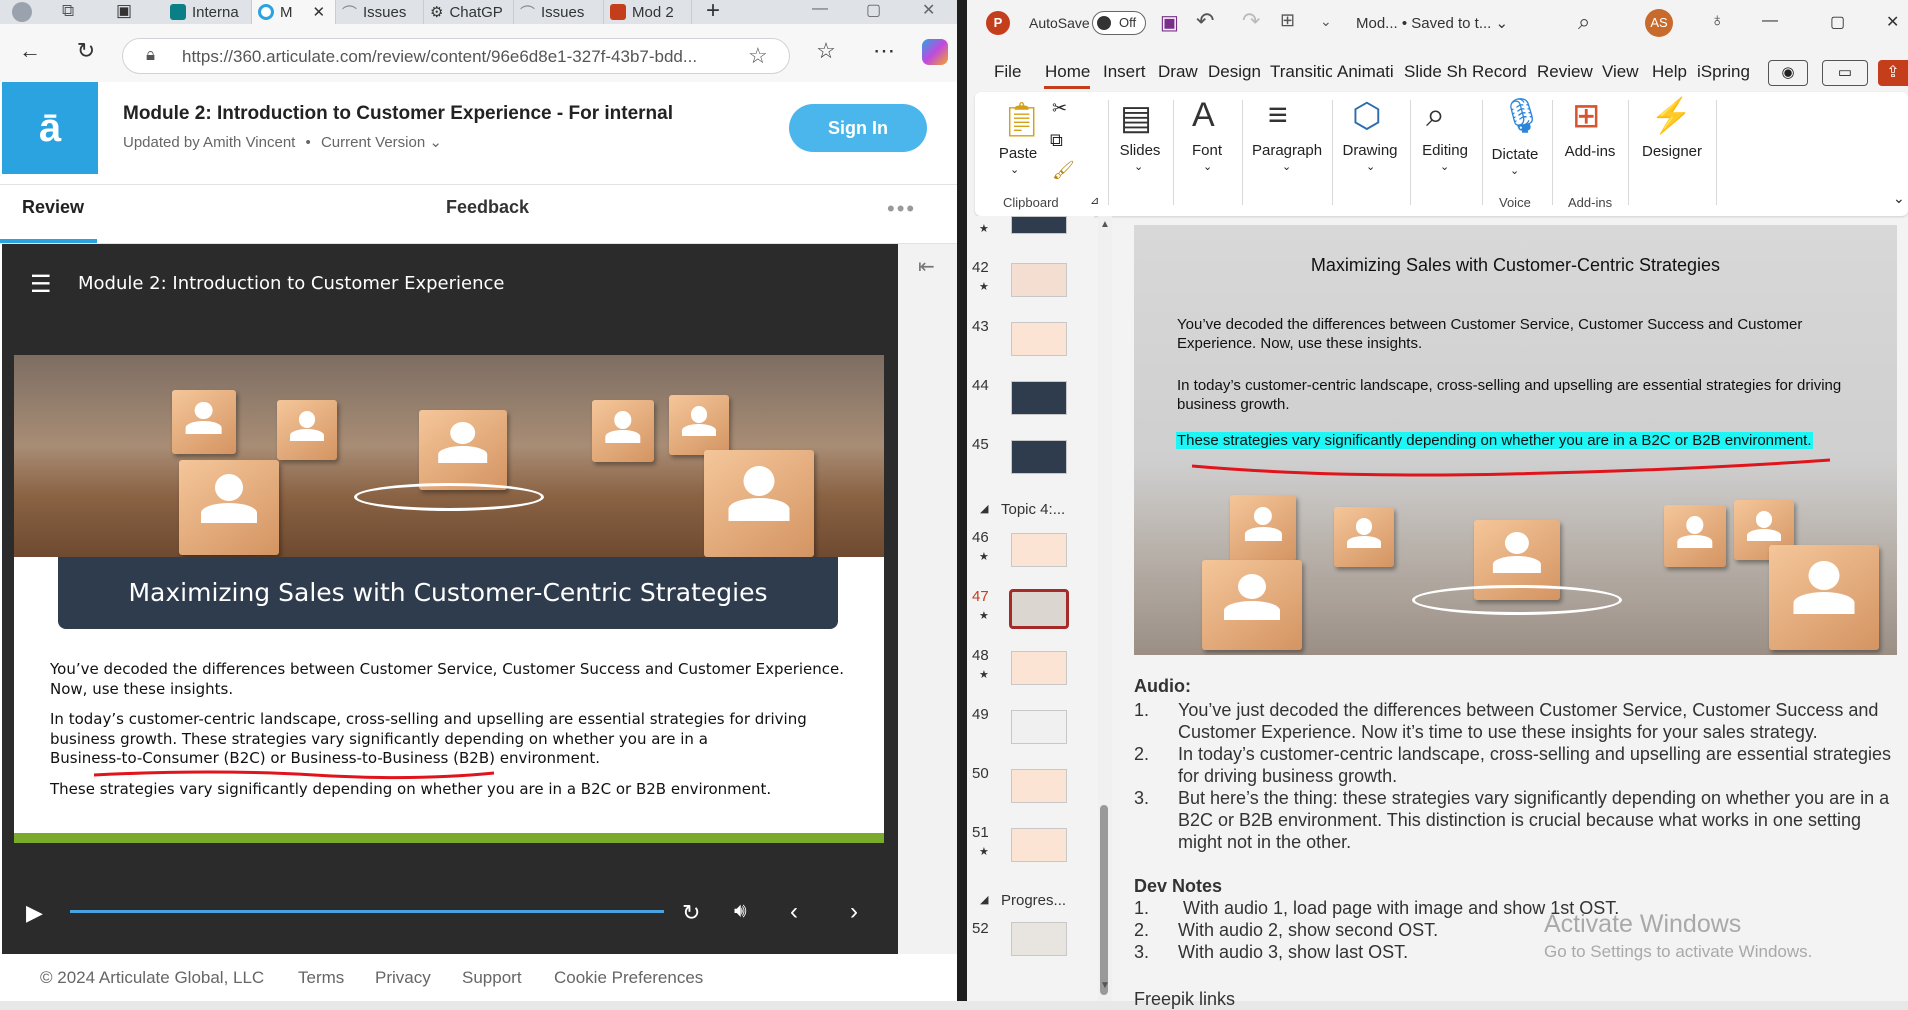 The image size is (1908, 1010). Describe the element at coordinates (1845, 73) in the screenshot. I see `comments-button: ▭` at that location.